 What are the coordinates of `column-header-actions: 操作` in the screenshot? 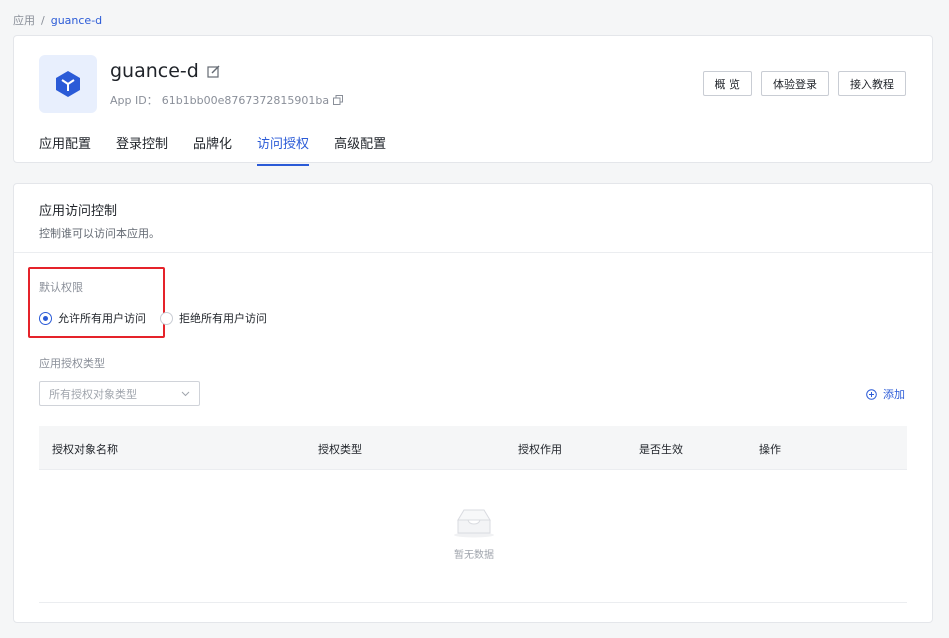 It's located at (770, 449).